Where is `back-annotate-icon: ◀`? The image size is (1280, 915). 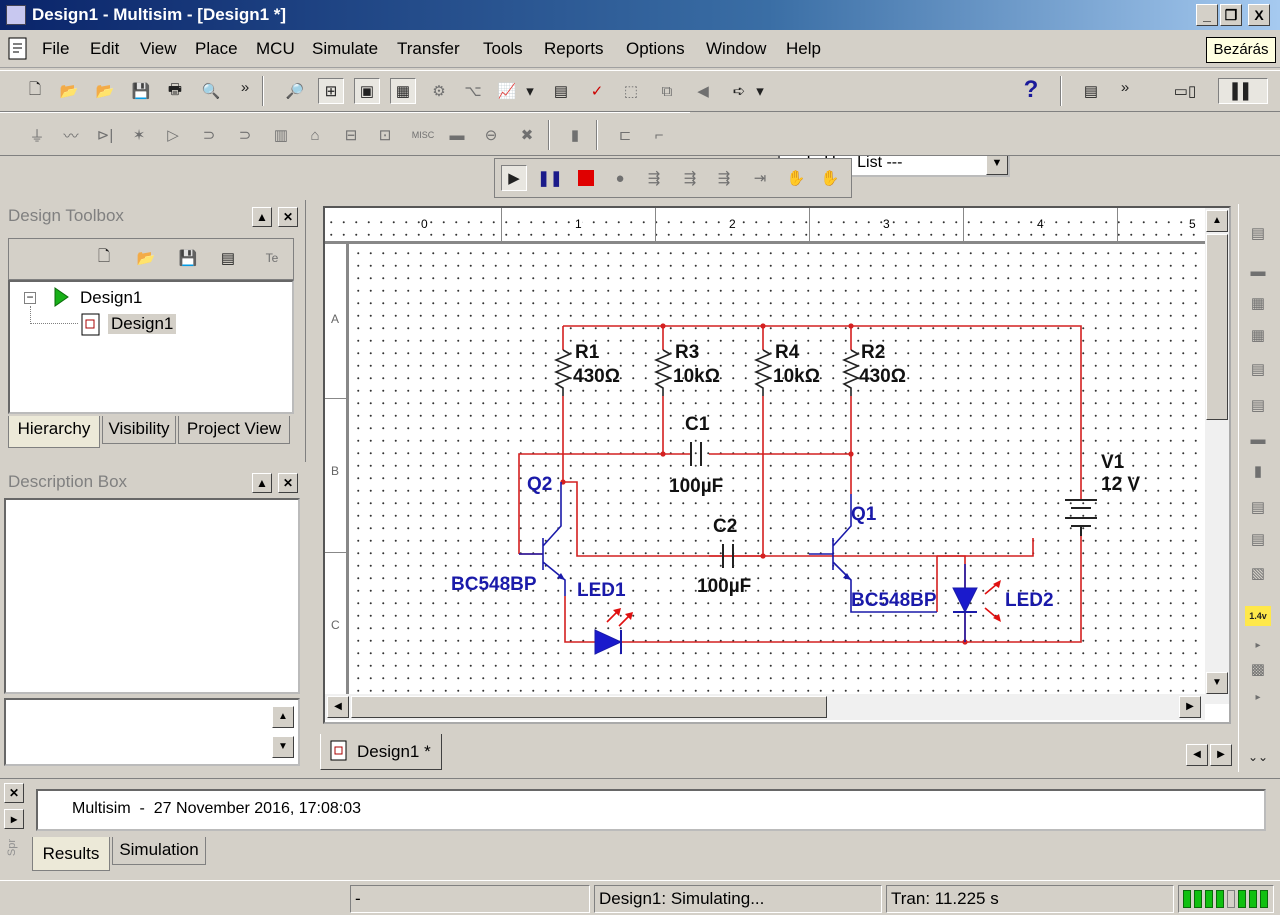 back-annotate-icon: ◀ is located at coordinates (703, 91).